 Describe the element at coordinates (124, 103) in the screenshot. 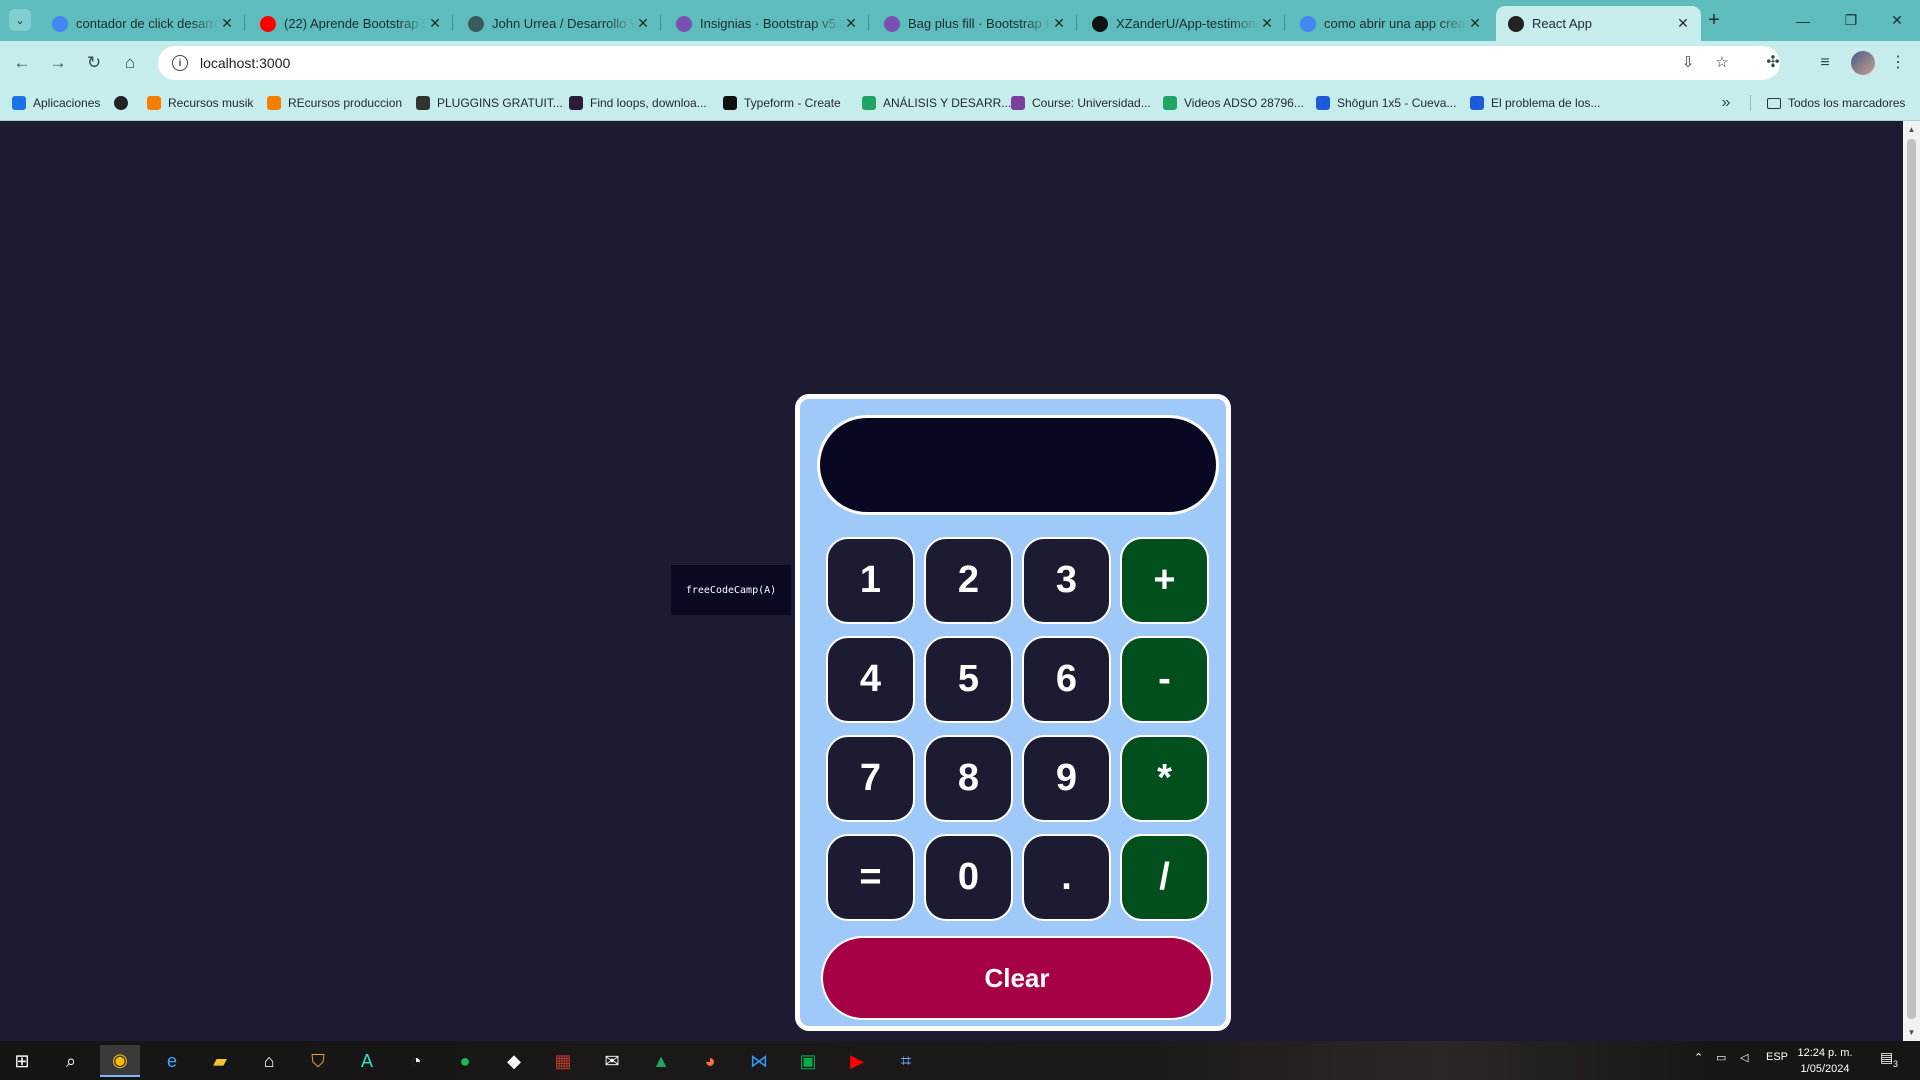

I see `bookmark-item` at that location.